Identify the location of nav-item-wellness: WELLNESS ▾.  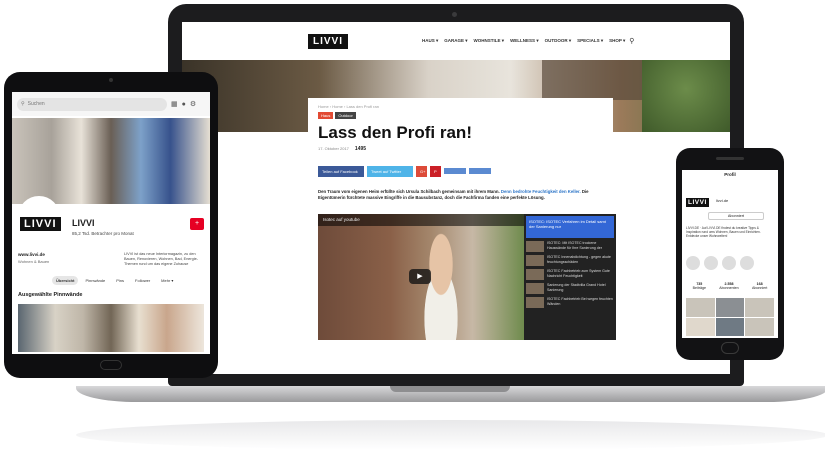
(524, 41).